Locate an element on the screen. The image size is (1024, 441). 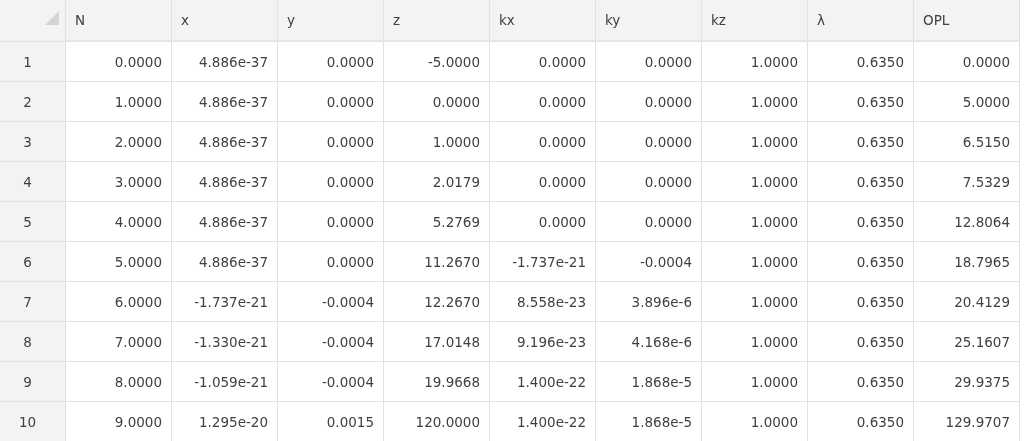
row-header: 7 is located at coordinates (33, 302).